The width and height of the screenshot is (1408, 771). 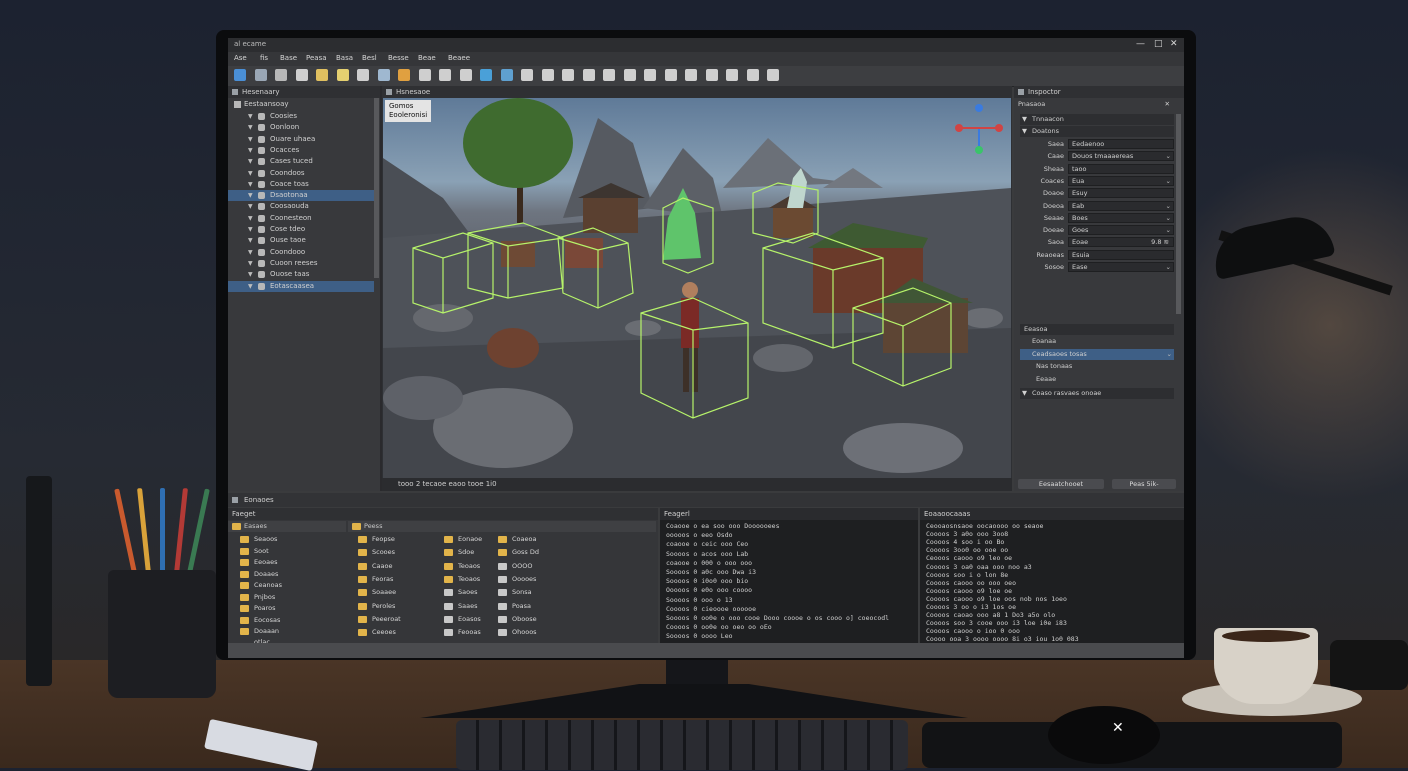 I want to click on property-field: Eua ⌄, so click(x=1121, y=180).